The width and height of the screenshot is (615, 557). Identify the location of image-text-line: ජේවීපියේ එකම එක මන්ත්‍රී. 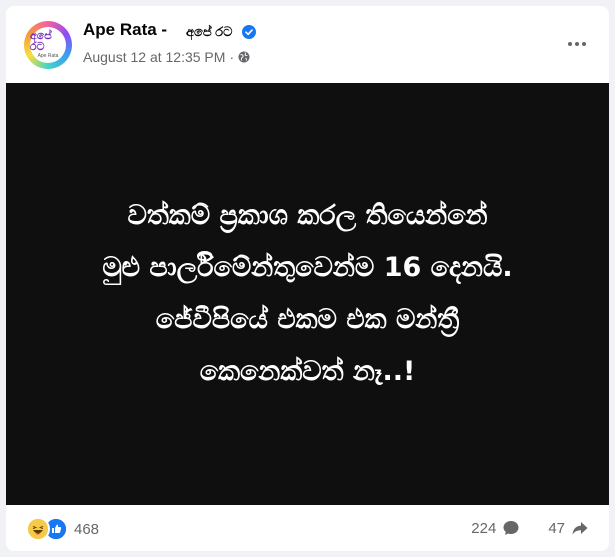
(307, 319).